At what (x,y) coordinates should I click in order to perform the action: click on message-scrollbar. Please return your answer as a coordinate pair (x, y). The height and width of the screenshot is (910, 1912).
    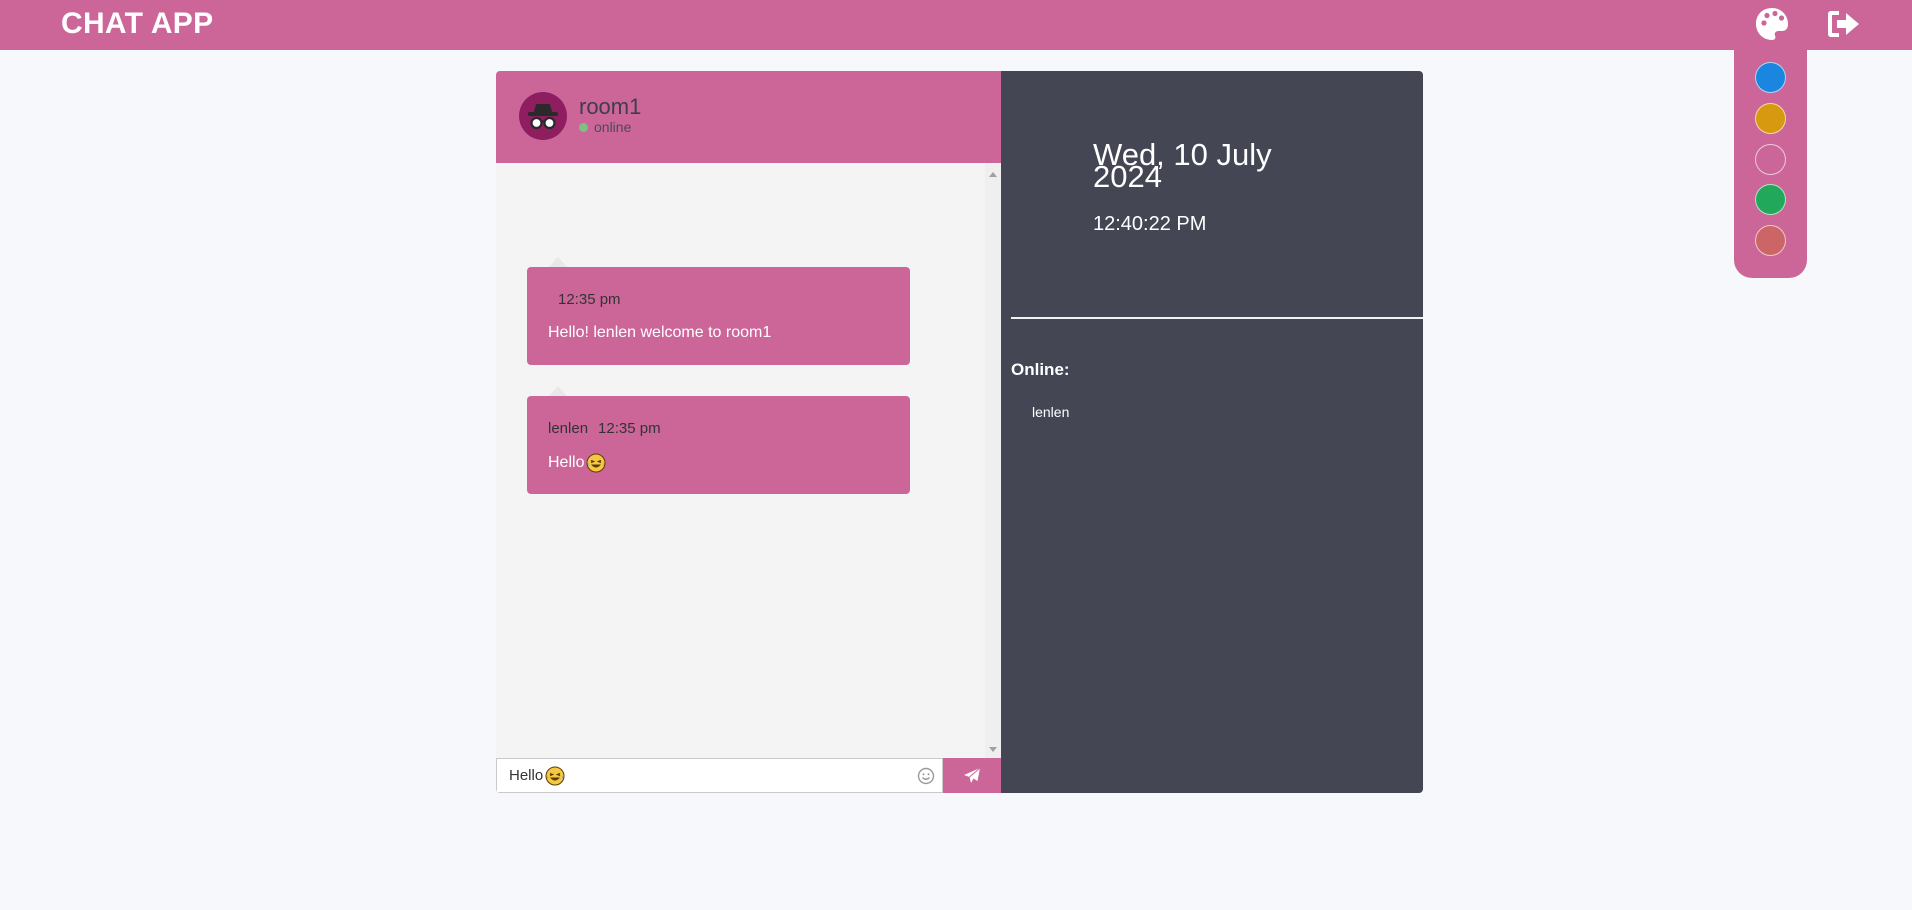
    Looking at the image, I should click on (993, 460).